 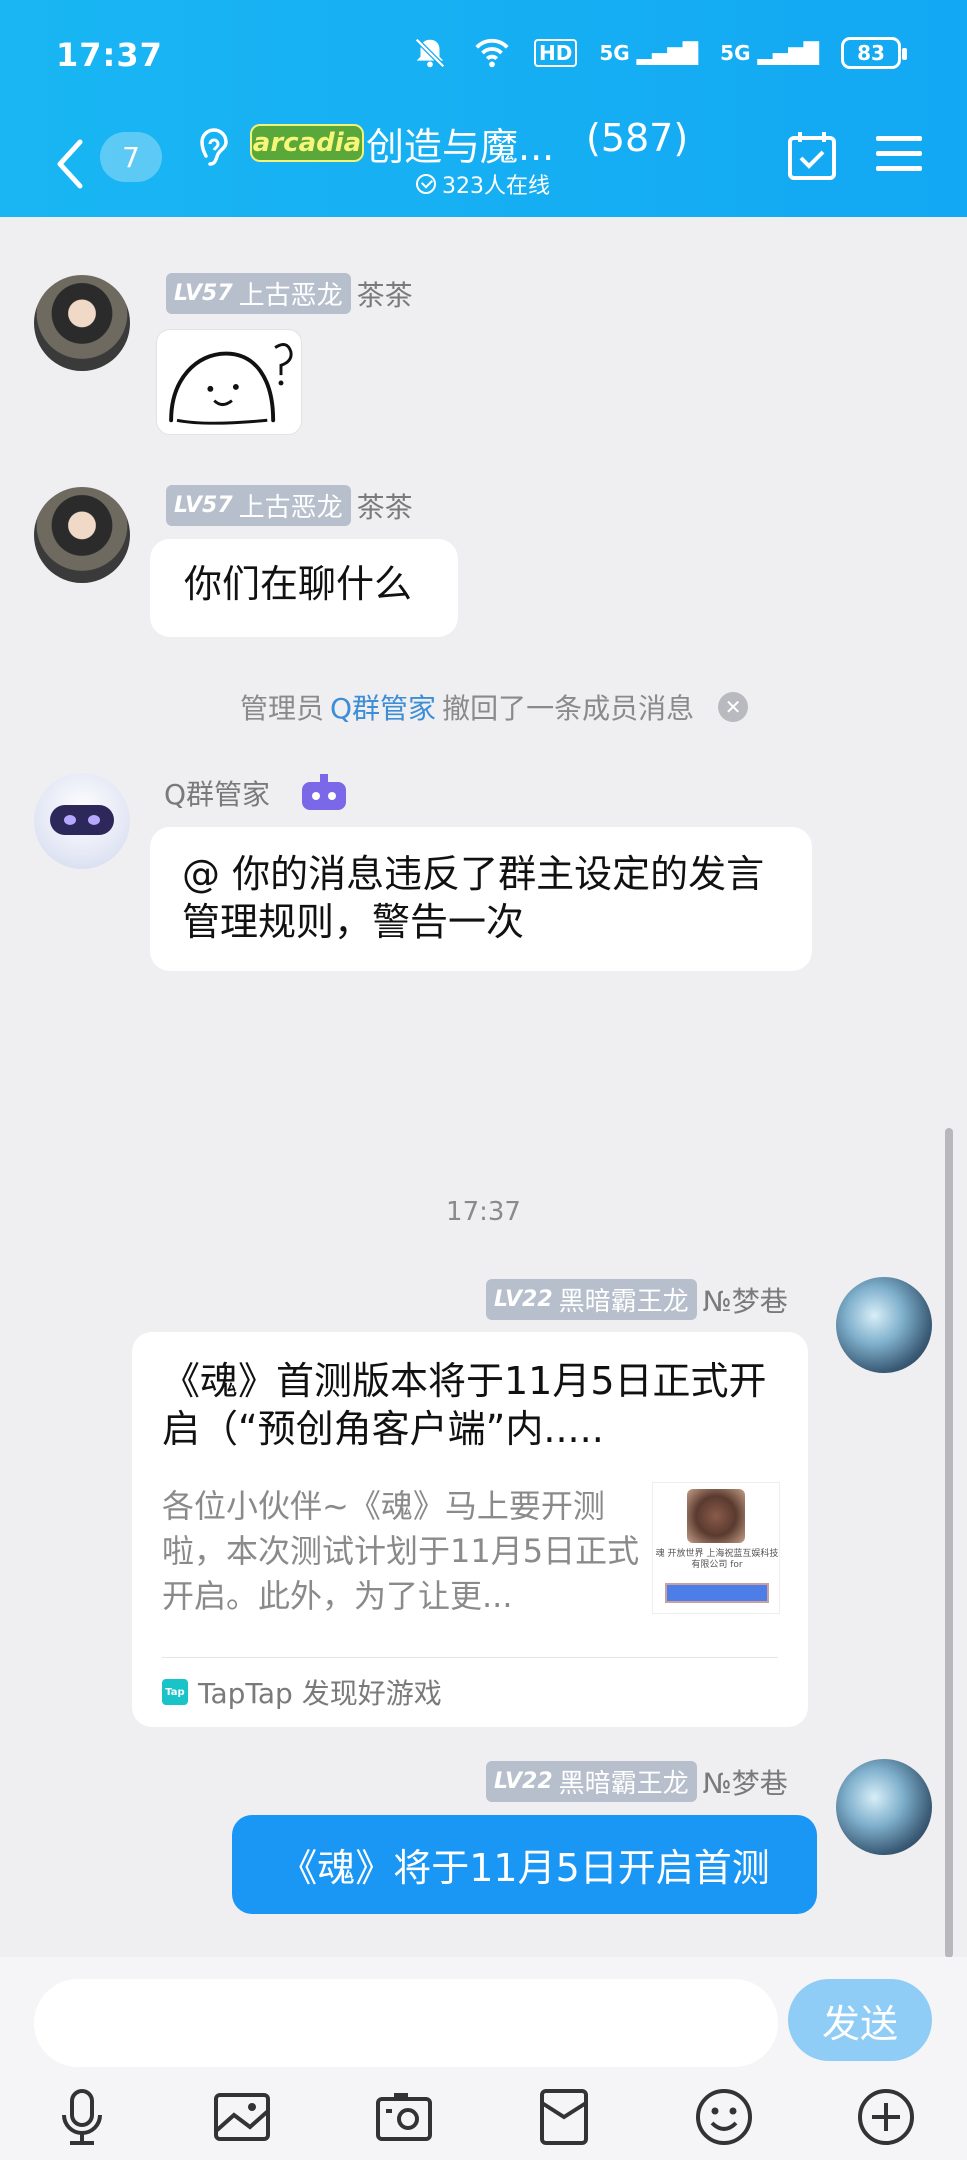 What do you see at coordinates (555, 53) in the screenshot?
I see `hd-indicator: HD` at bounding box center [555, 53].